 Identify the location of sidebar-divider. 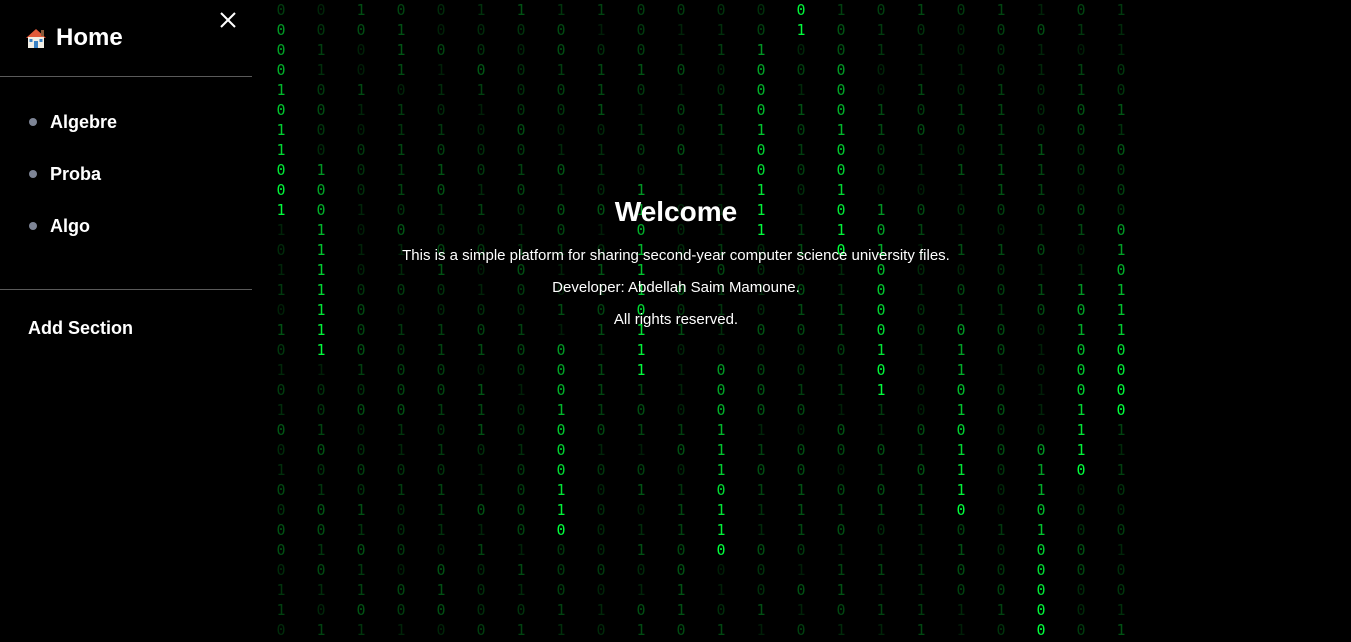
(126, 289).